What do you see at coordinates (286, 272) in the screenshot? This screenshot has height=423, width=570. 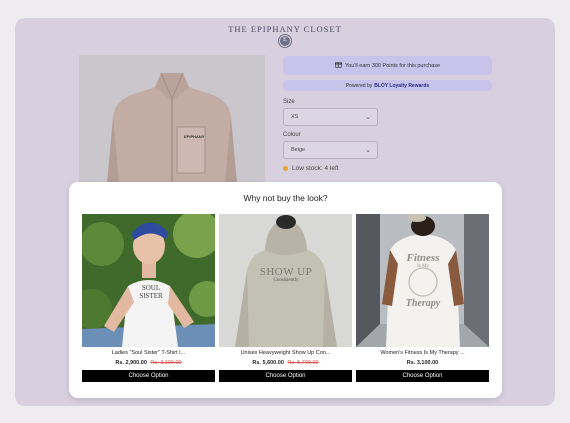 I see `hoodie-print-line: SHOW UP` at bounding box center [286, 272].